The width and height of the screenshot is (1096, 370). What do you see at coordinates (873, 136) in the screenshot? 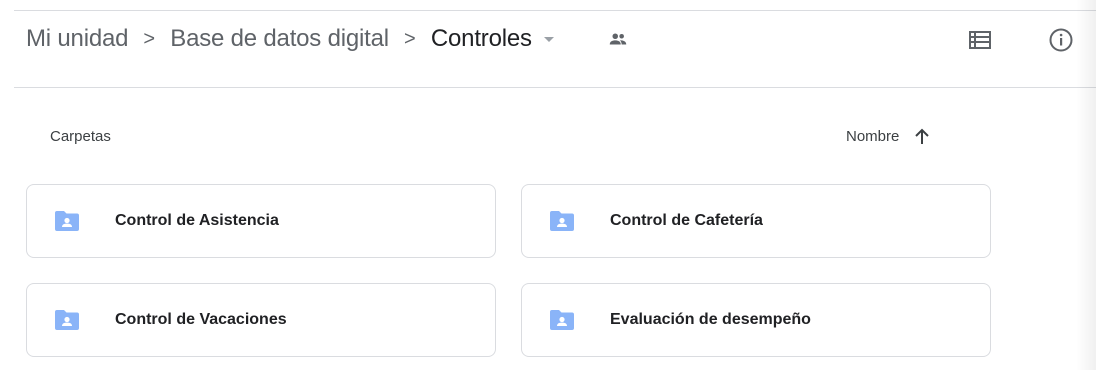
I see `sort-label: Nombre` at bounding box center [873, 136].